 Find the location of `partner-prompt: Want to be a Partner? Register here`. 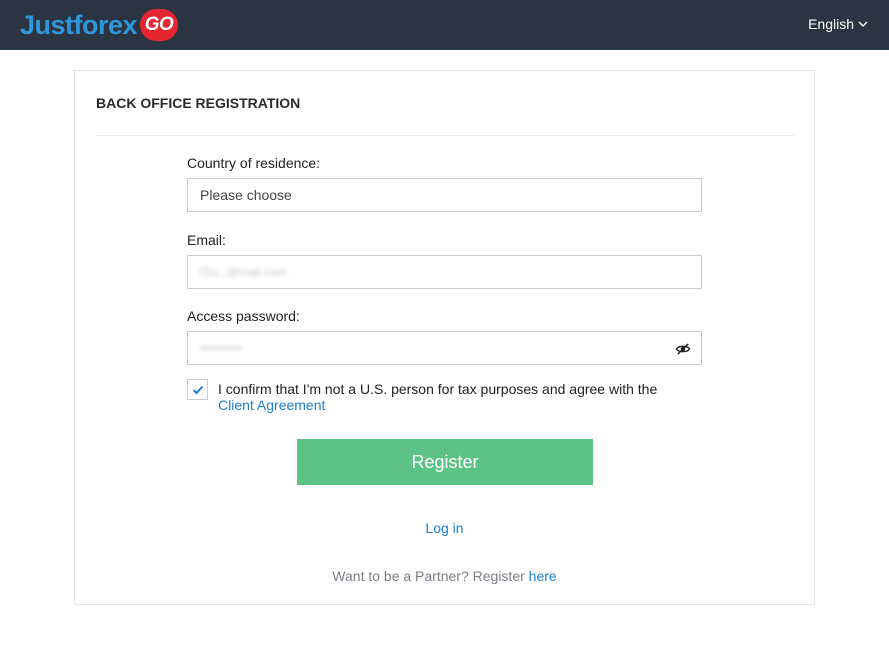

partner-prompt: Want to be a Partner? Register here is located at coordinates (444, 576).